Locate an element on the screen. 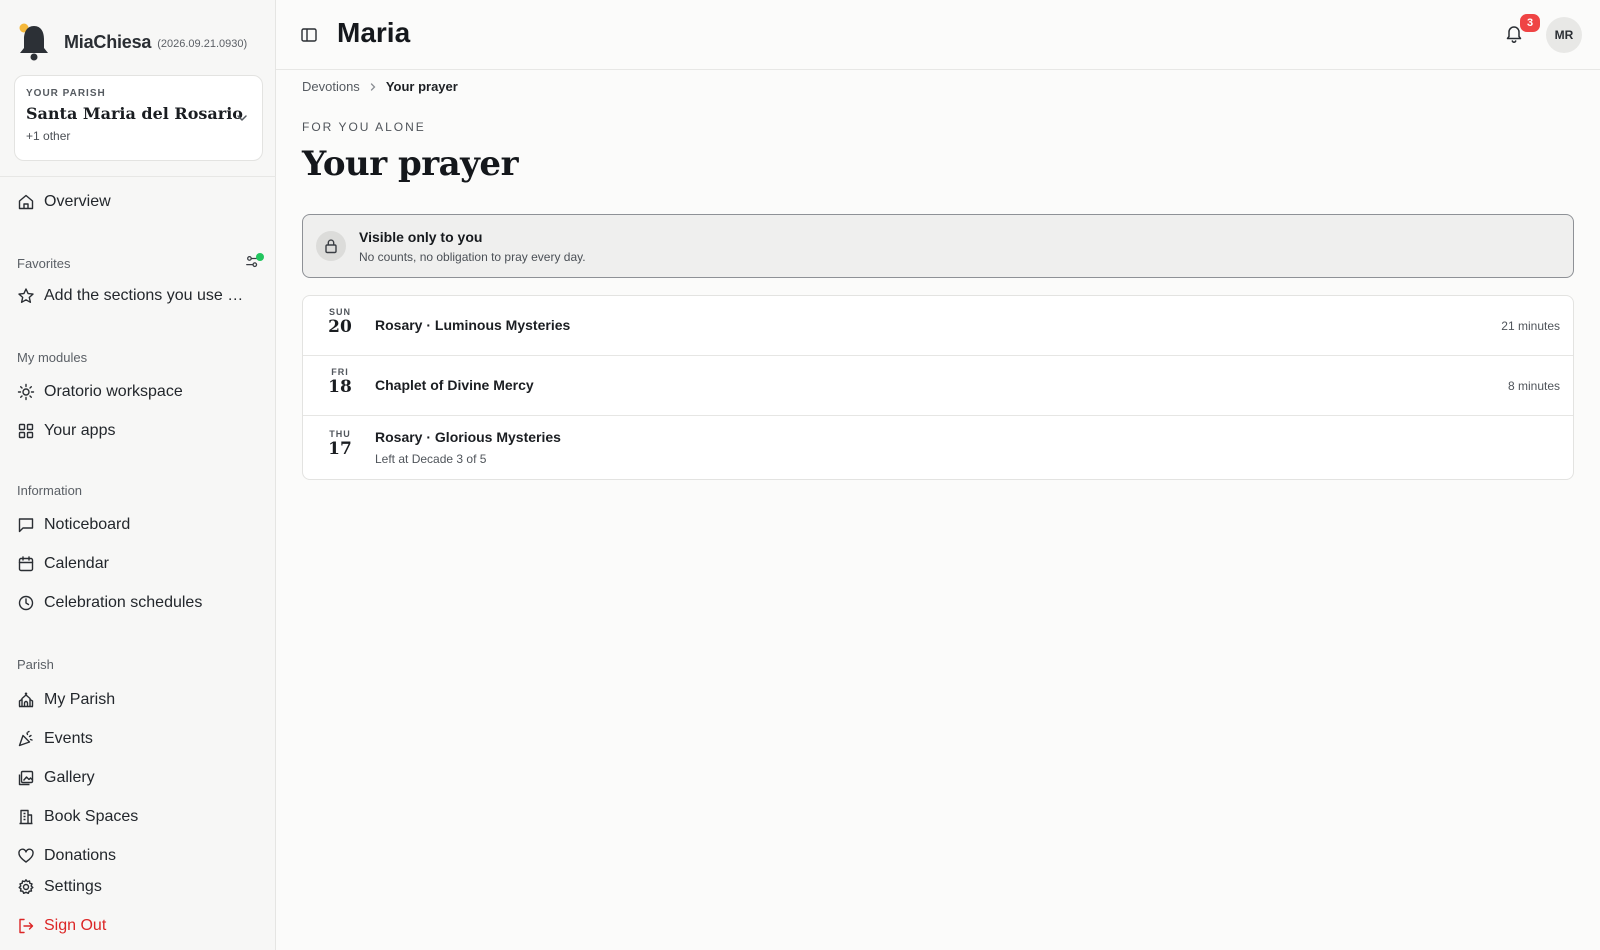 Image resolution: width=1600 pixels, height=950 pixels. sidebar-item-add-favorites: Add the sections you use most is located at coordinates (135, 296).